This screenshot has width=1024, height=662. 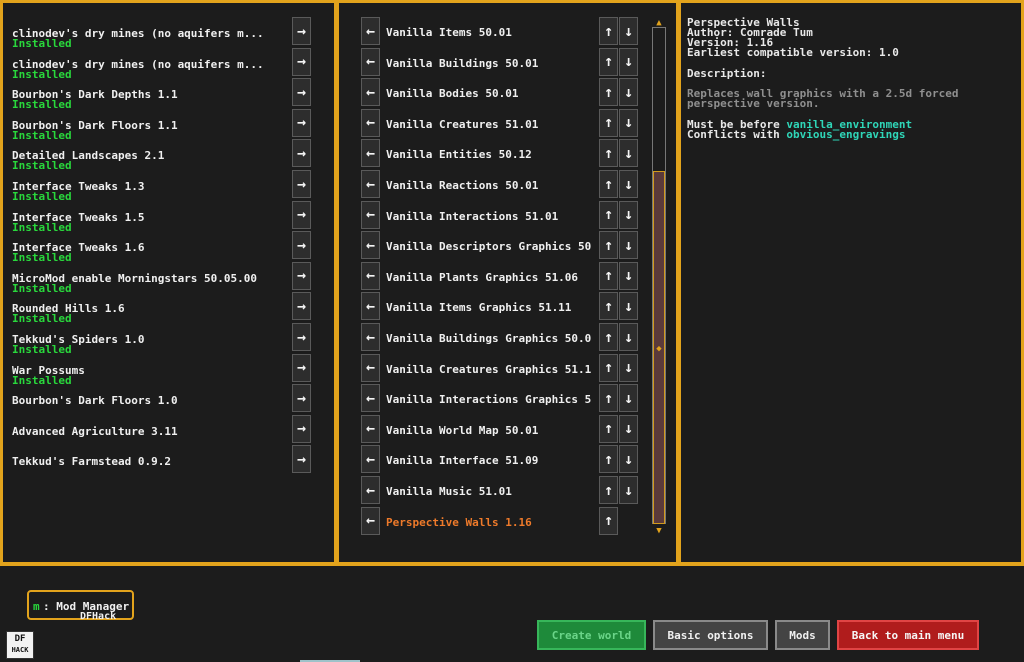 I want to click on active-mod-name: Vanilla Creatures Graphics 51.1, so click(x=492, y=369).